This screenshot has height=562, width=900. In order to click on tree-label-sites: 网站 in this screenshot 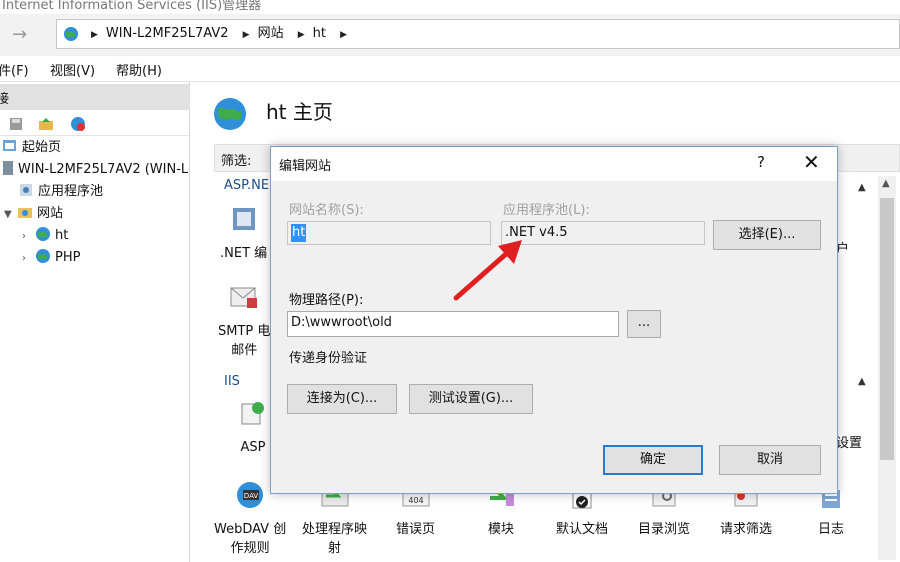, I will do `click(50, 213)`.